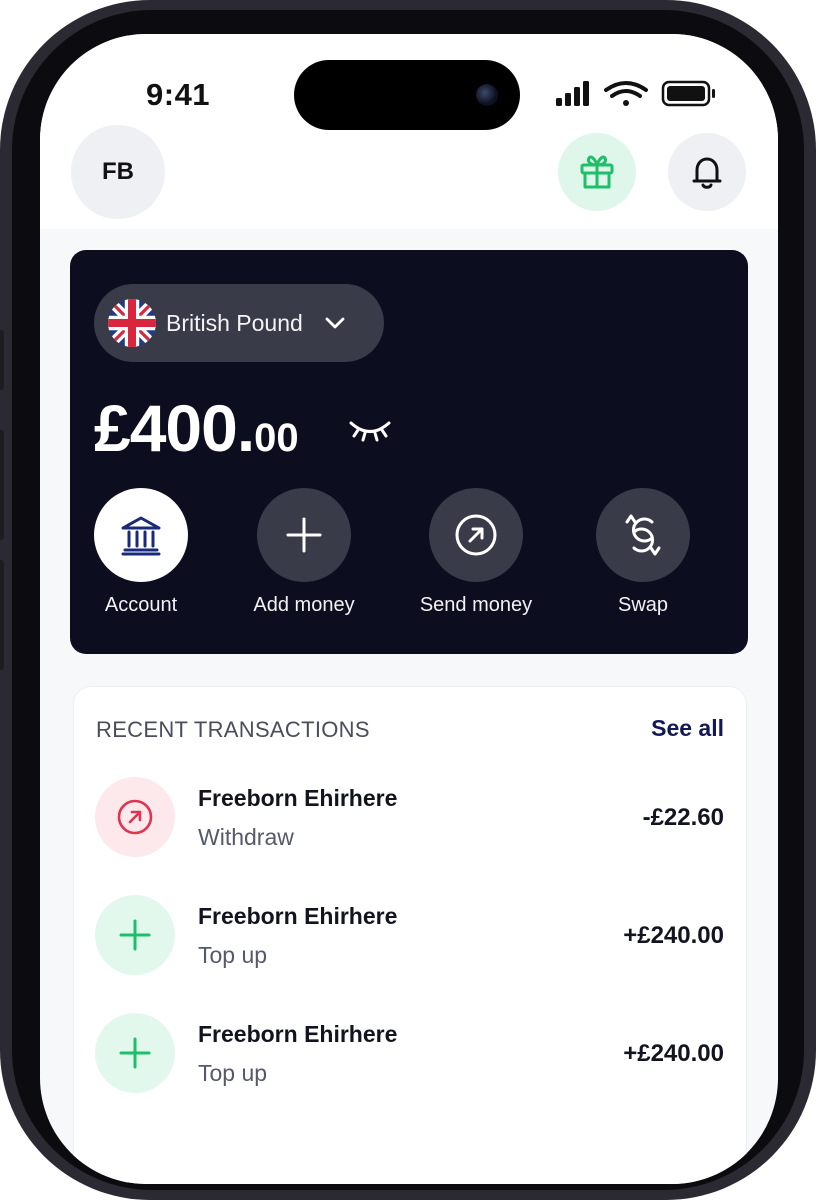  I want to click on gift-button, so click(597, 172).